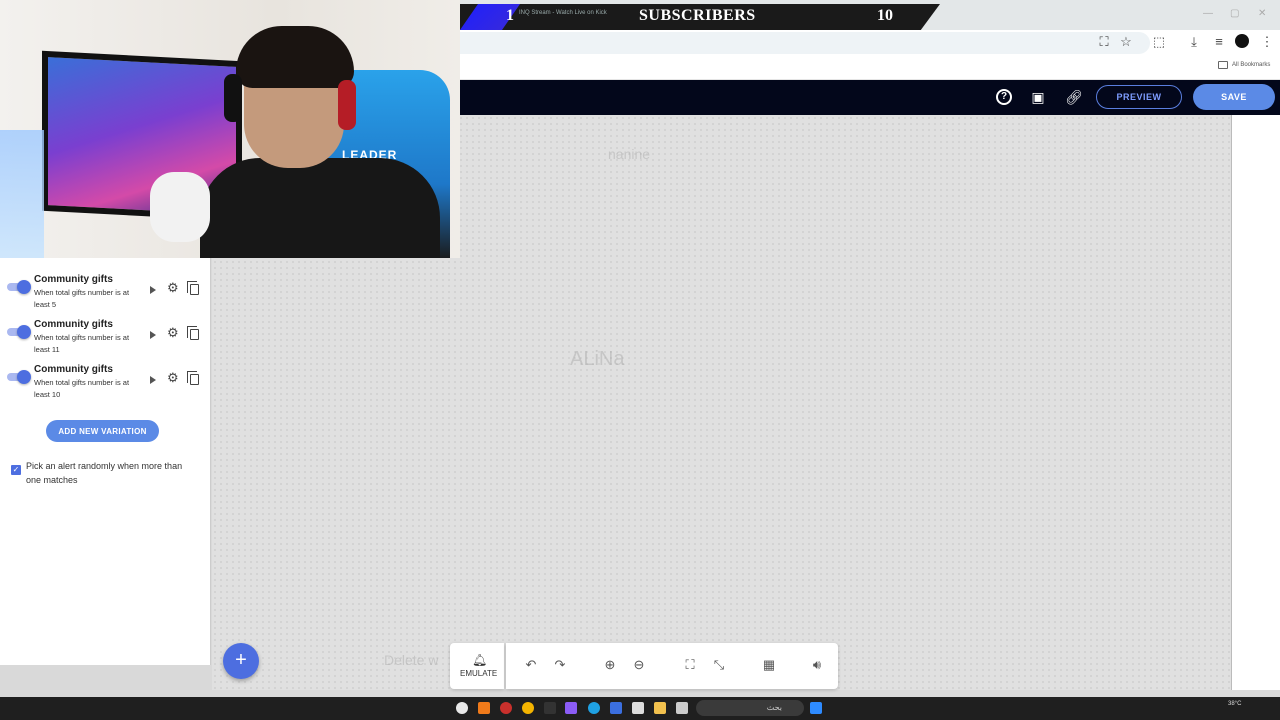 Image resolution: width=1280 pixels, height=720 pixels. What do you see at coordinates (690, 665) in the screenshot?
I see `fullscreen-icon: ⛶` at bounding box center [690, 665].